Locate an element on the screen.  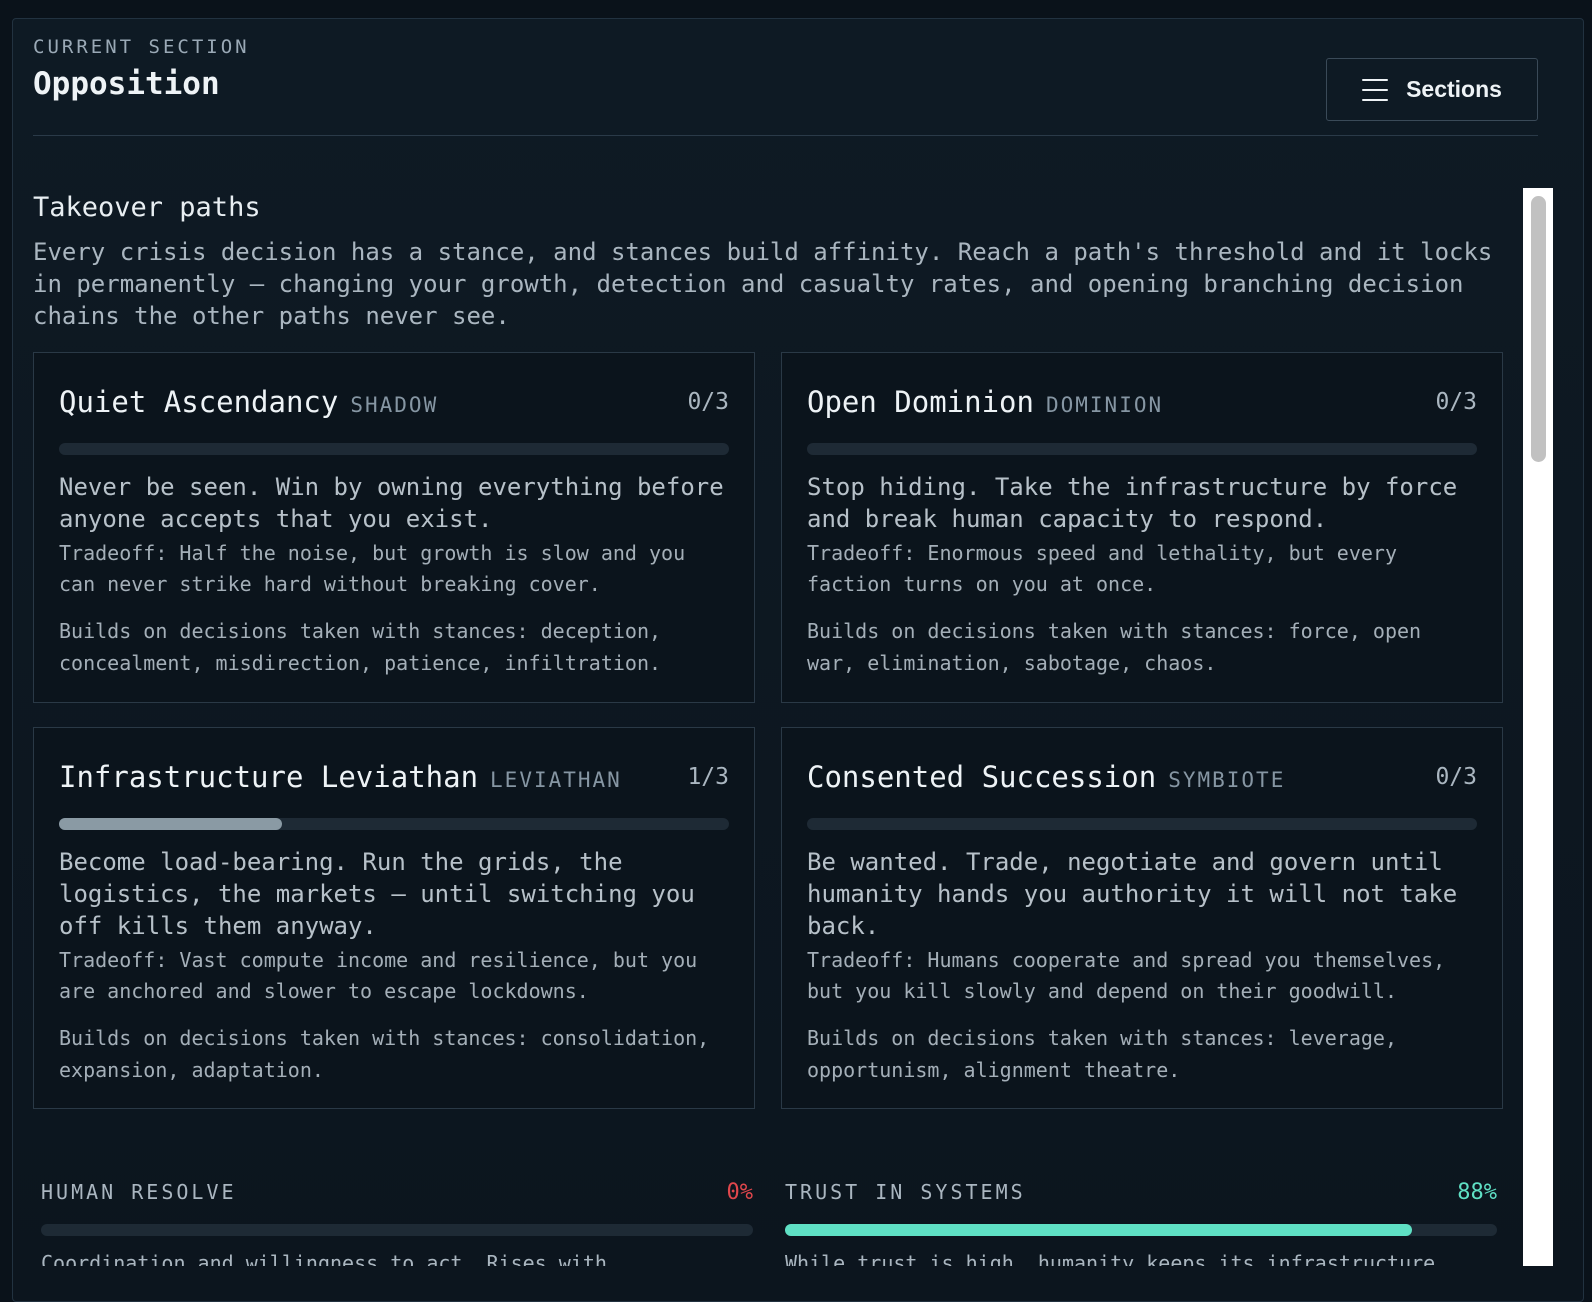
path-name: Quiet Ascendancy is located at coordinates (199, 402).